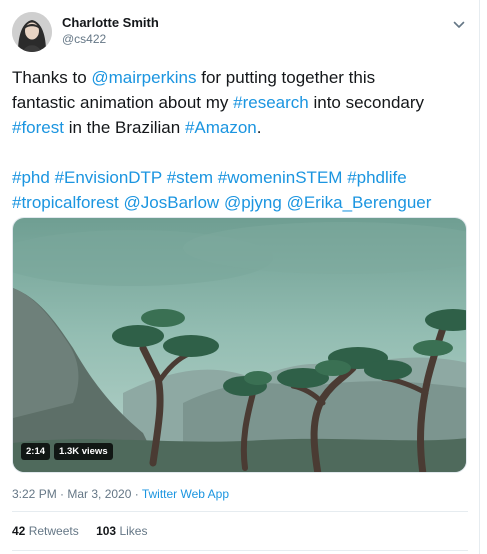  I want to click on retweets-stat: 42 Retweets, so click(45, 531).